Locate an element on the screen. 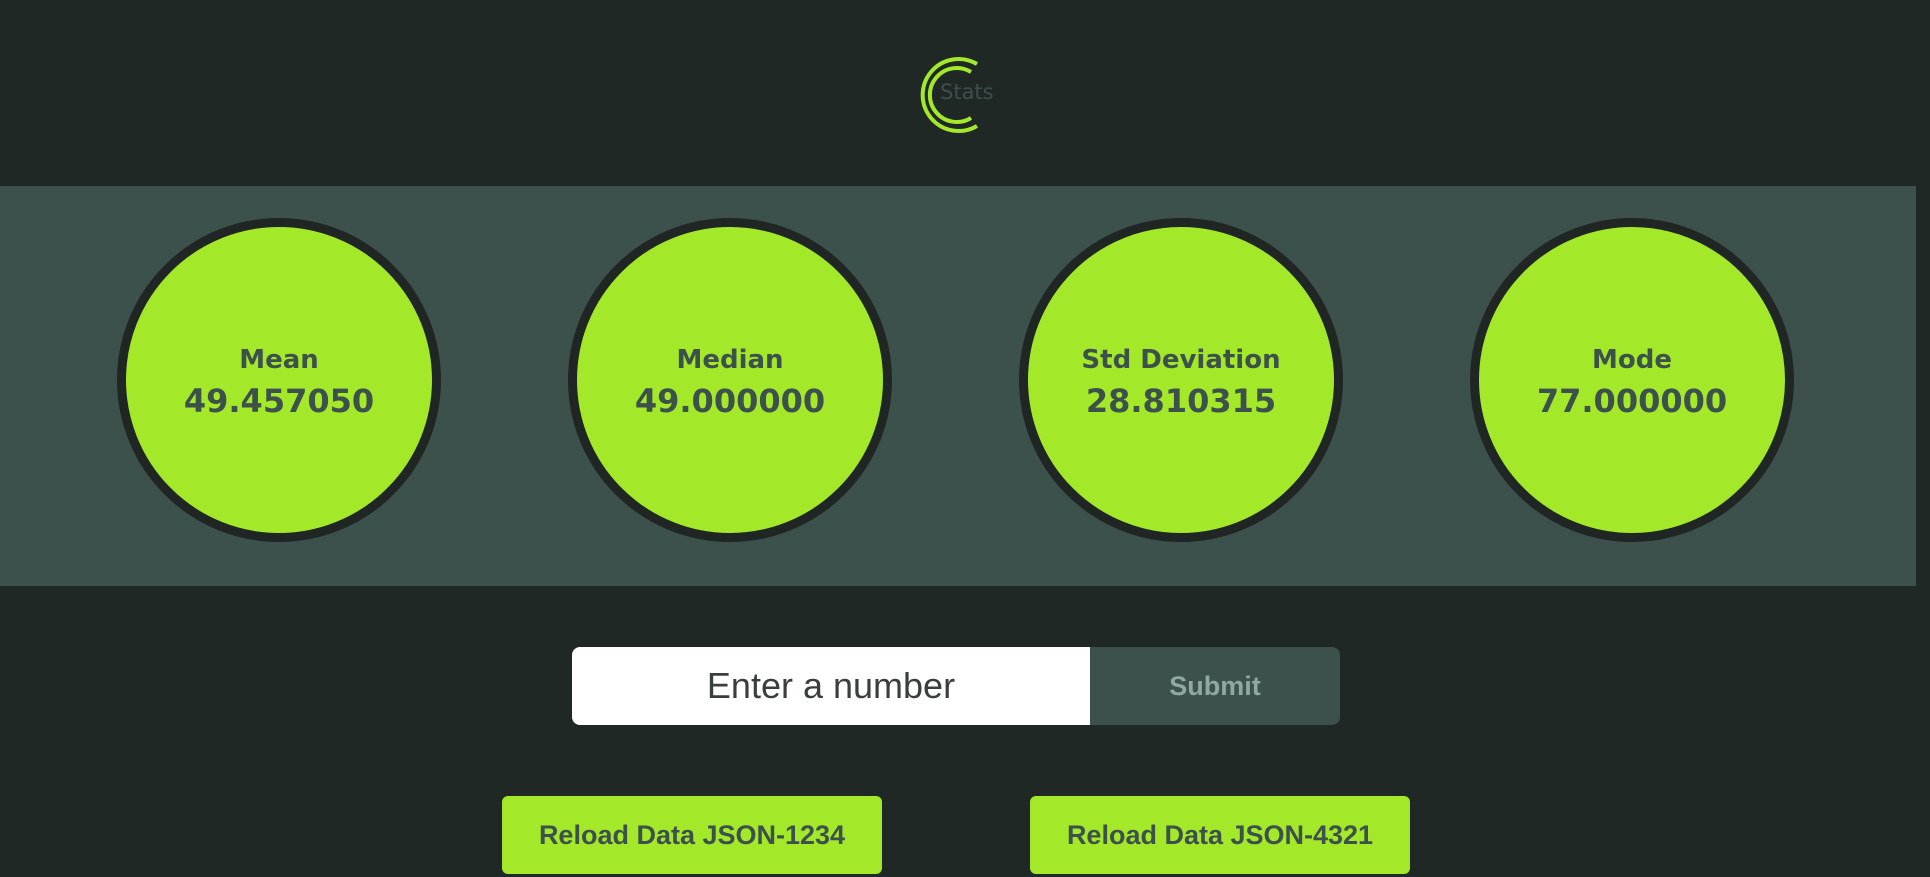 The image size is (1930, 877). number-input-wrapper is located at coordinates (831, 686).